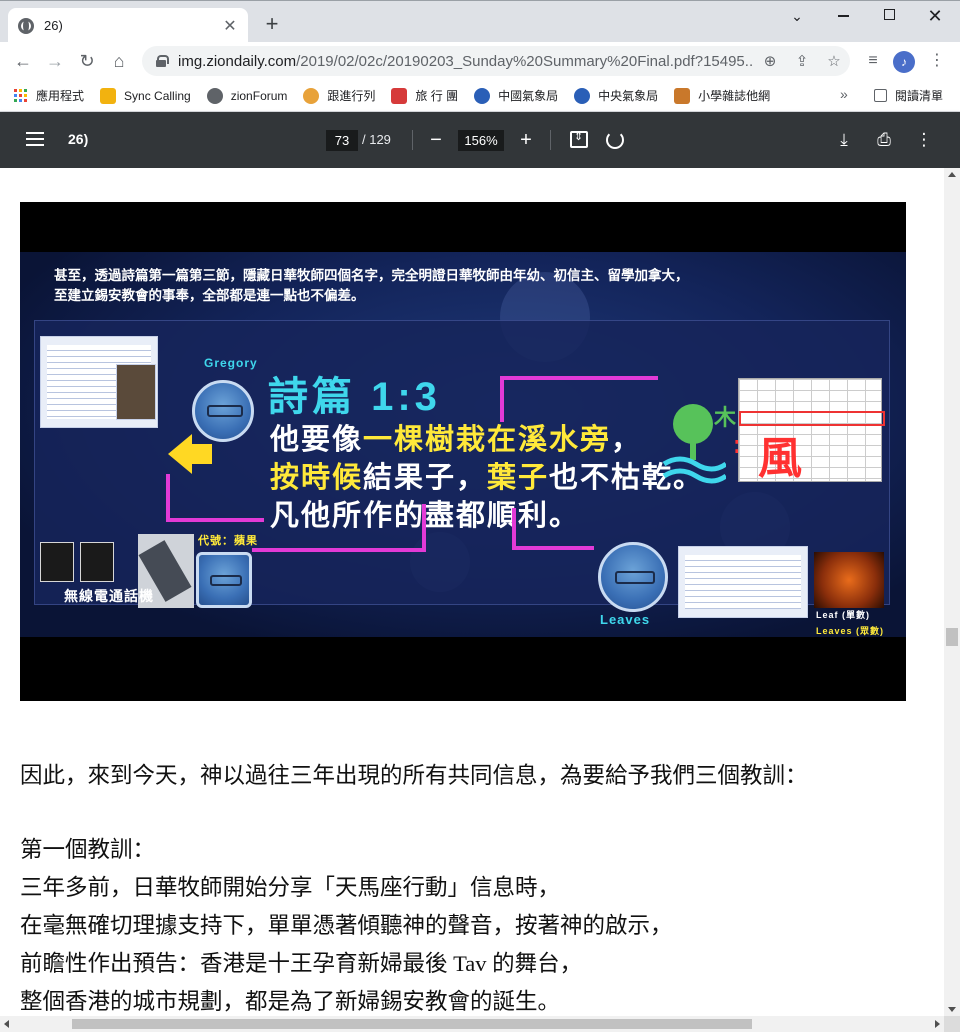 Image resolution: width=960 pixels, height=1032 pixels. I want to click on bookmark-tour: 旅 行 團, so click(424, 95).